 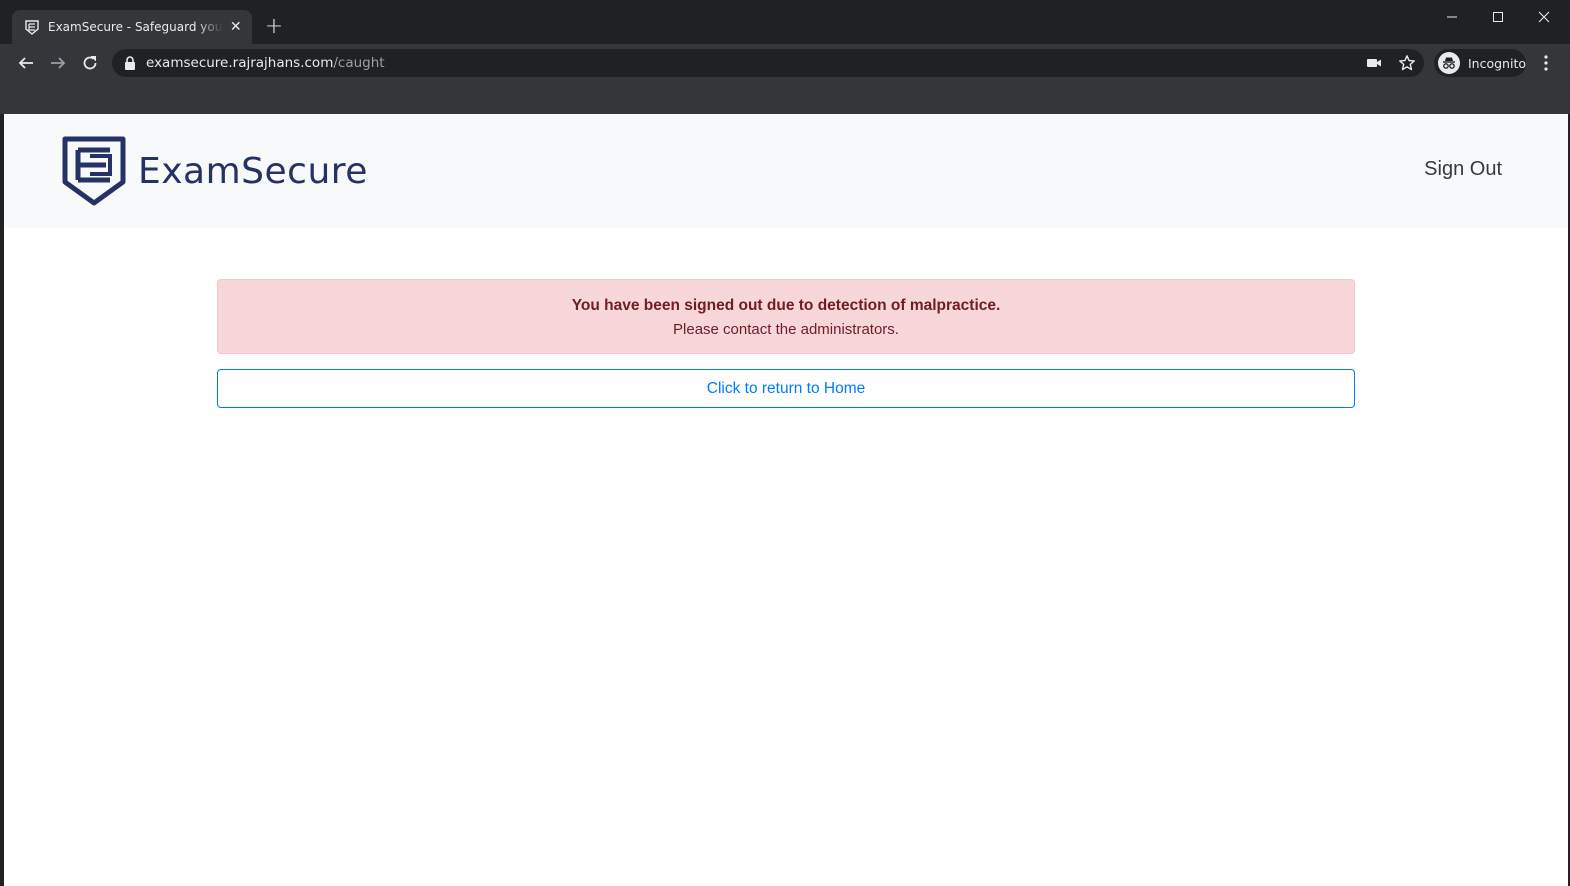 I want to click on site-navbar: ExamSecure Sign Out, so click(x=786, y=171).